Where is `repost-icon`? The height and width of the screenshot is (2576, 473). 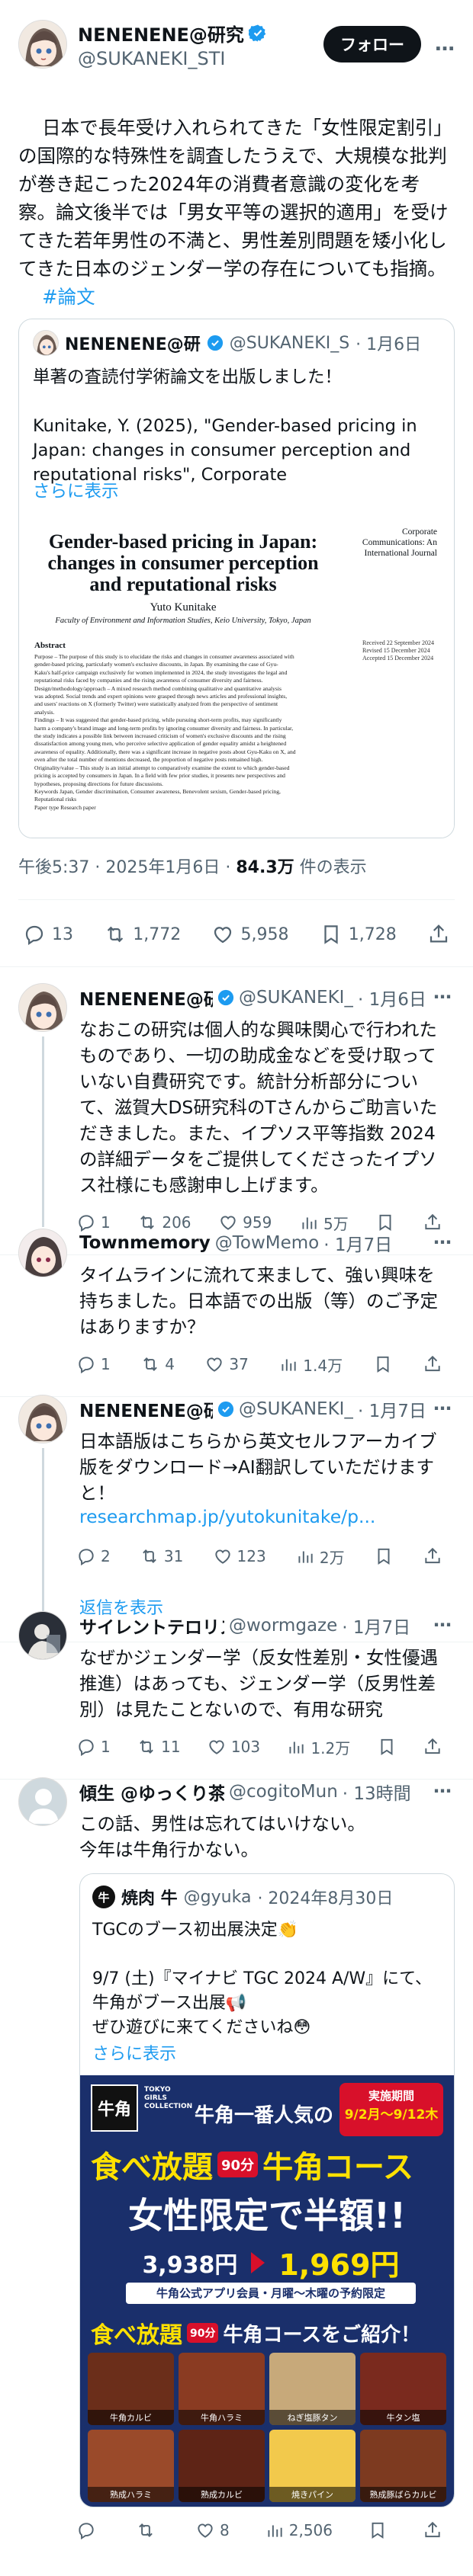 repost-icon is located at coordinates (150, 1364).